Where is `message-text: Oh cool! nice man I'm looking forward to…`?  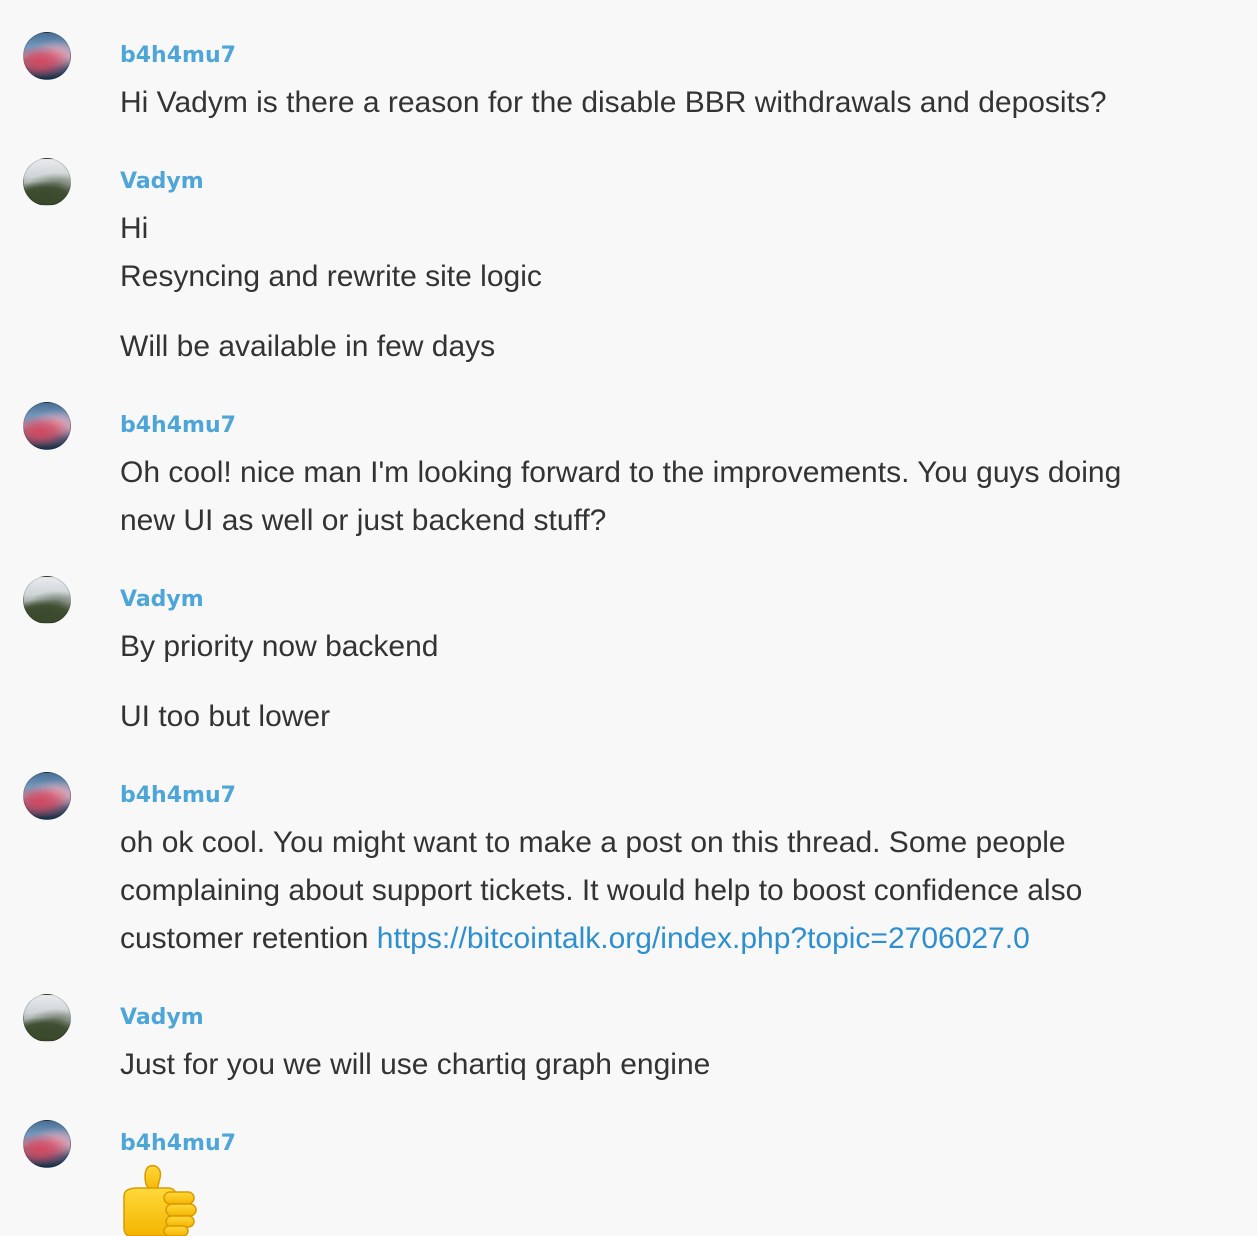
message-text: Oh cool! nice man I'm looking forward to… is located at coordinates (621, 472).